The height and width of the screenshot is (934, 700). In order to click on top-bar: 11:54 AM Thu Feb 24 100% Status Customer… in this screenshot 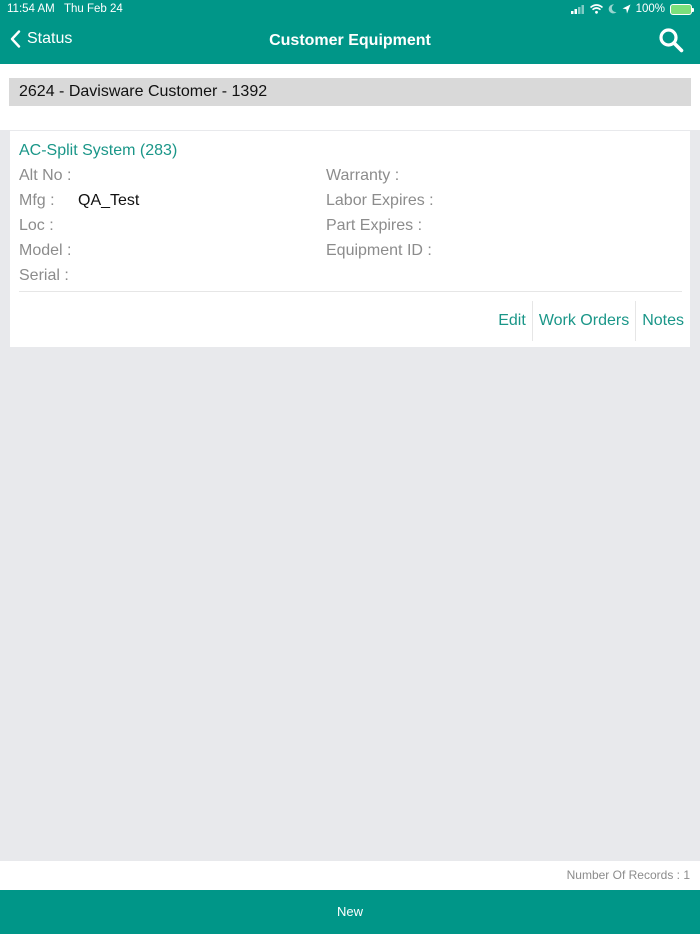, I will do `click(350, 32)`.